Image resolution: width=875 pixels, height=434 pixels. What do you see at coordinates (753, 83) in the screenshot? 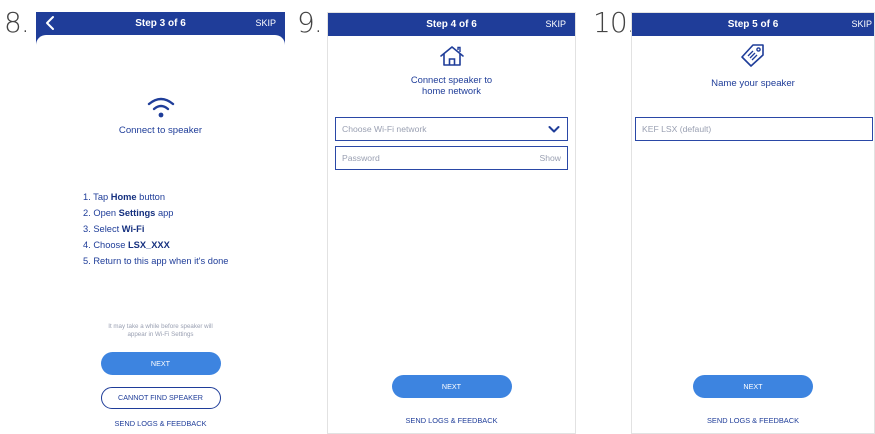
I see `screen-heading: Name your speaker` at bounding box center [753, 83].